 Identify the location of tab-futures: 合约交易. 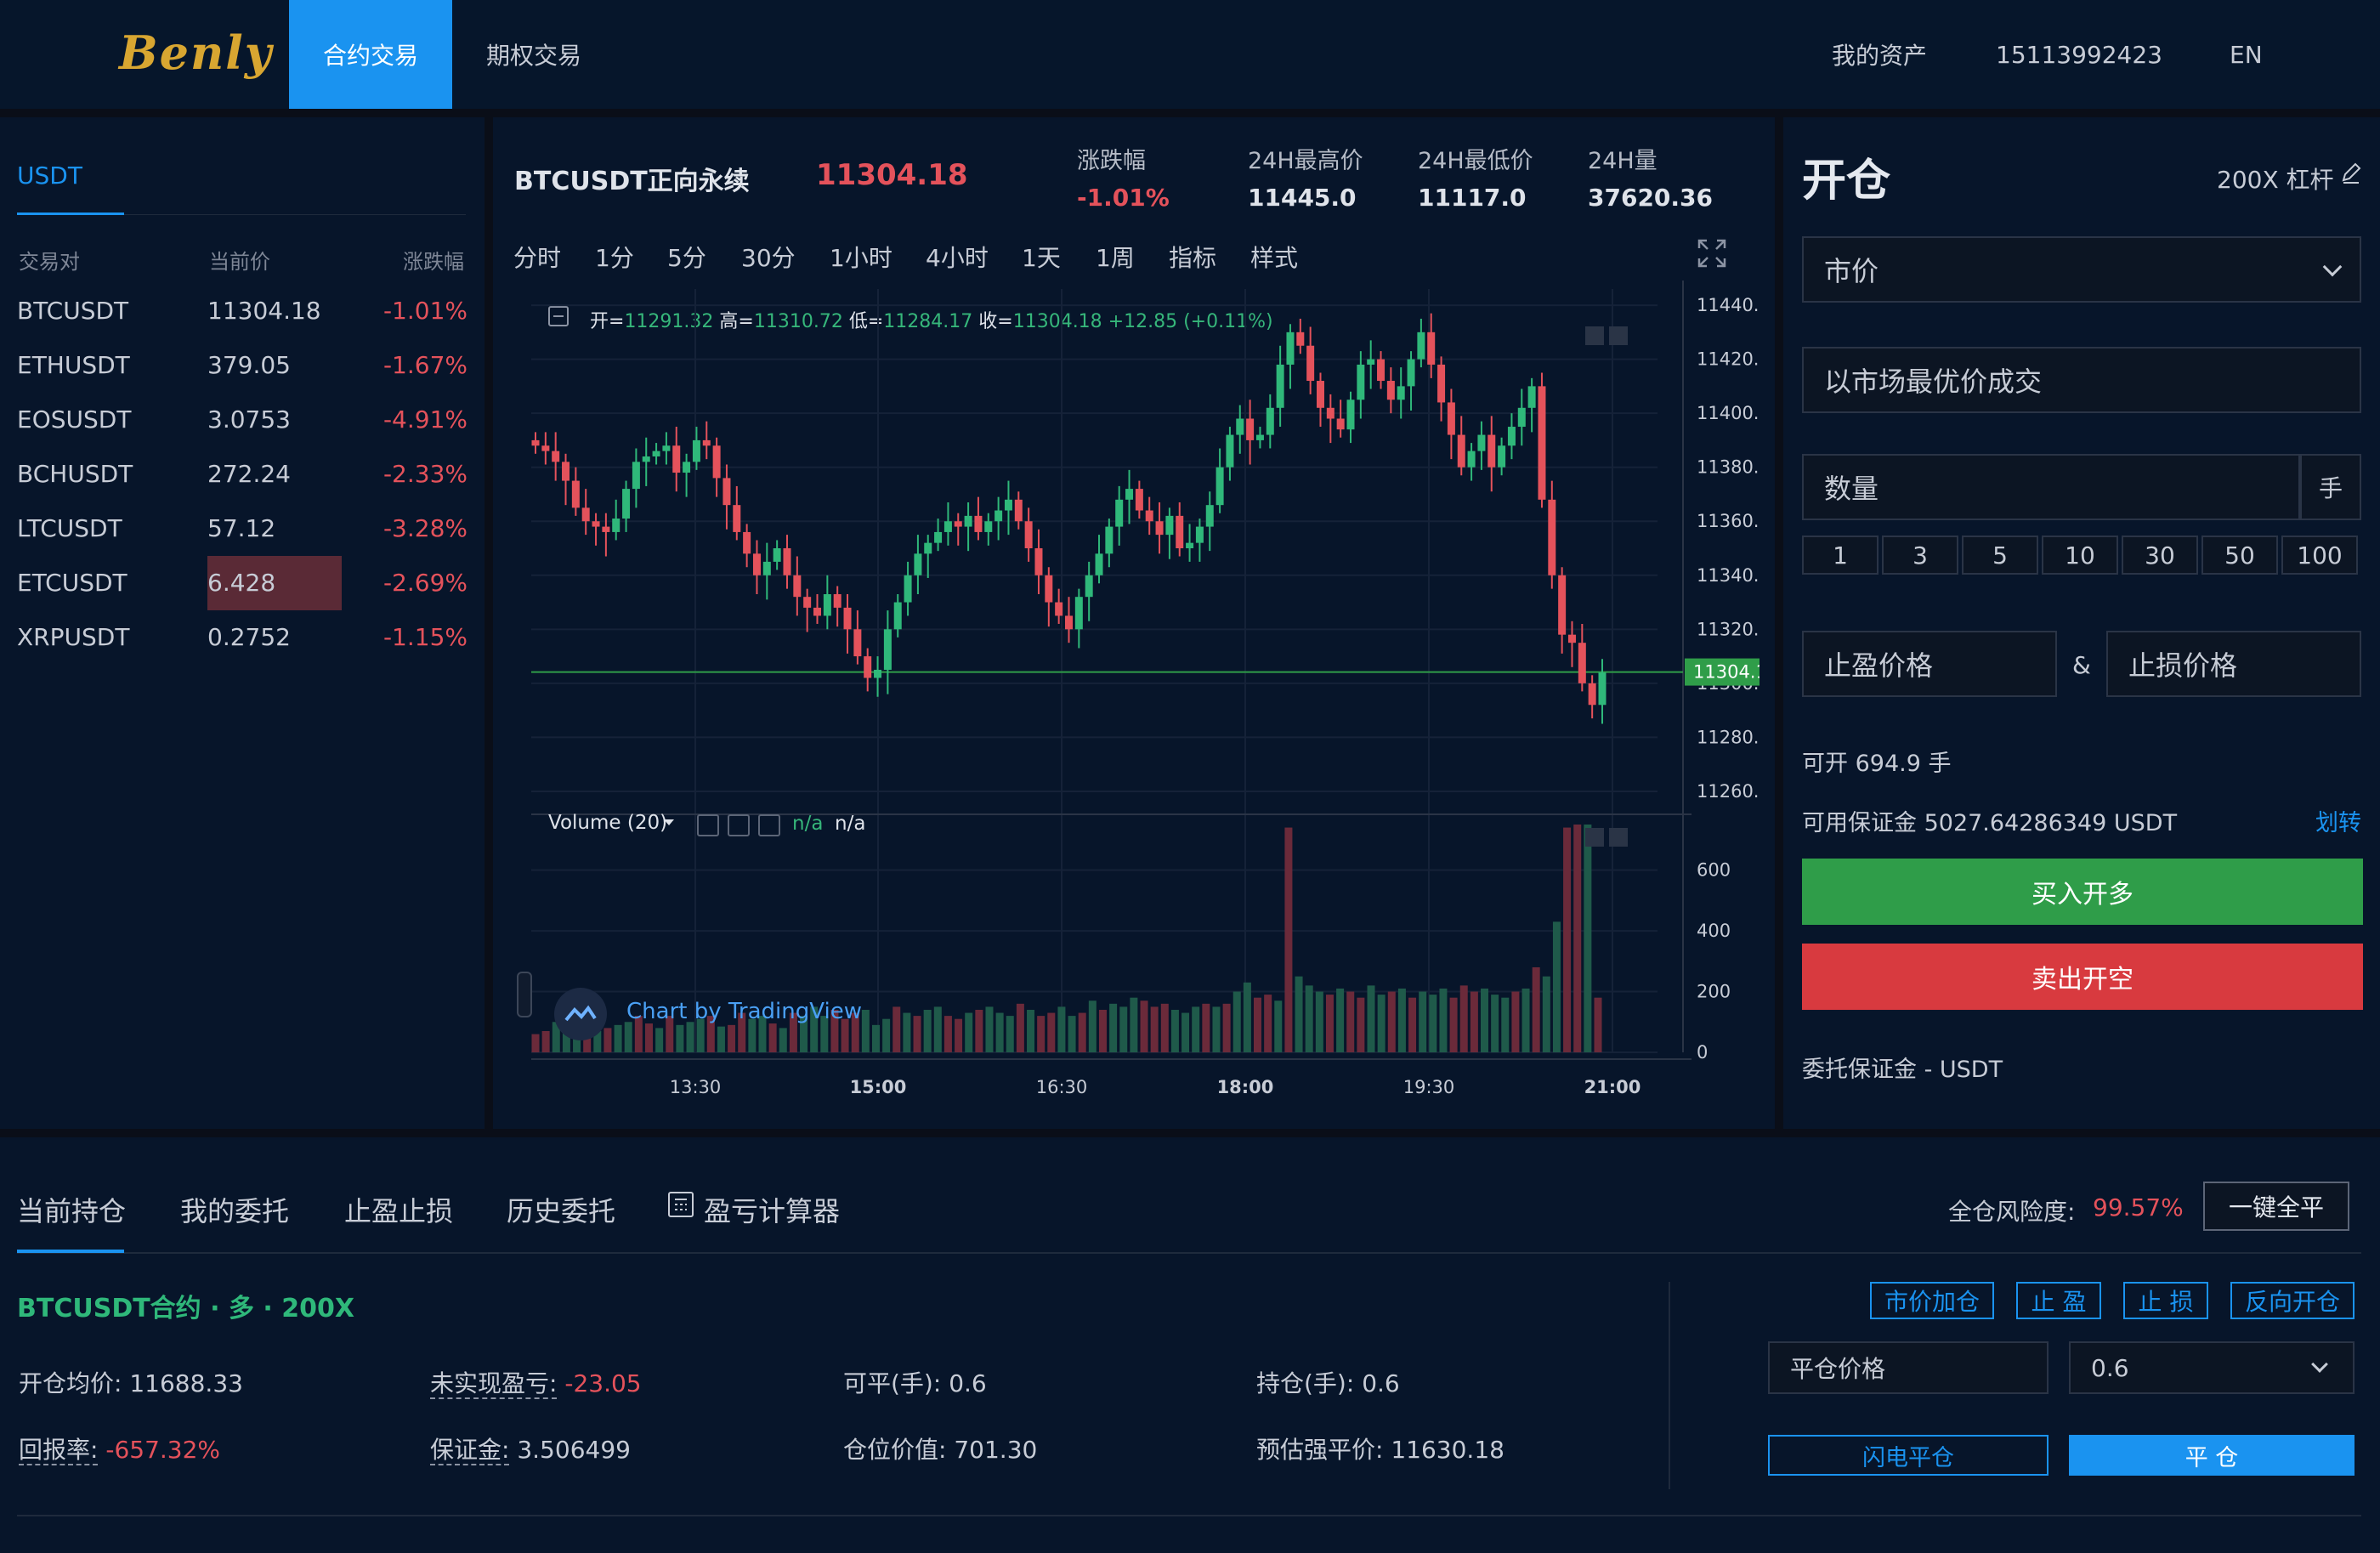
(370, 54).